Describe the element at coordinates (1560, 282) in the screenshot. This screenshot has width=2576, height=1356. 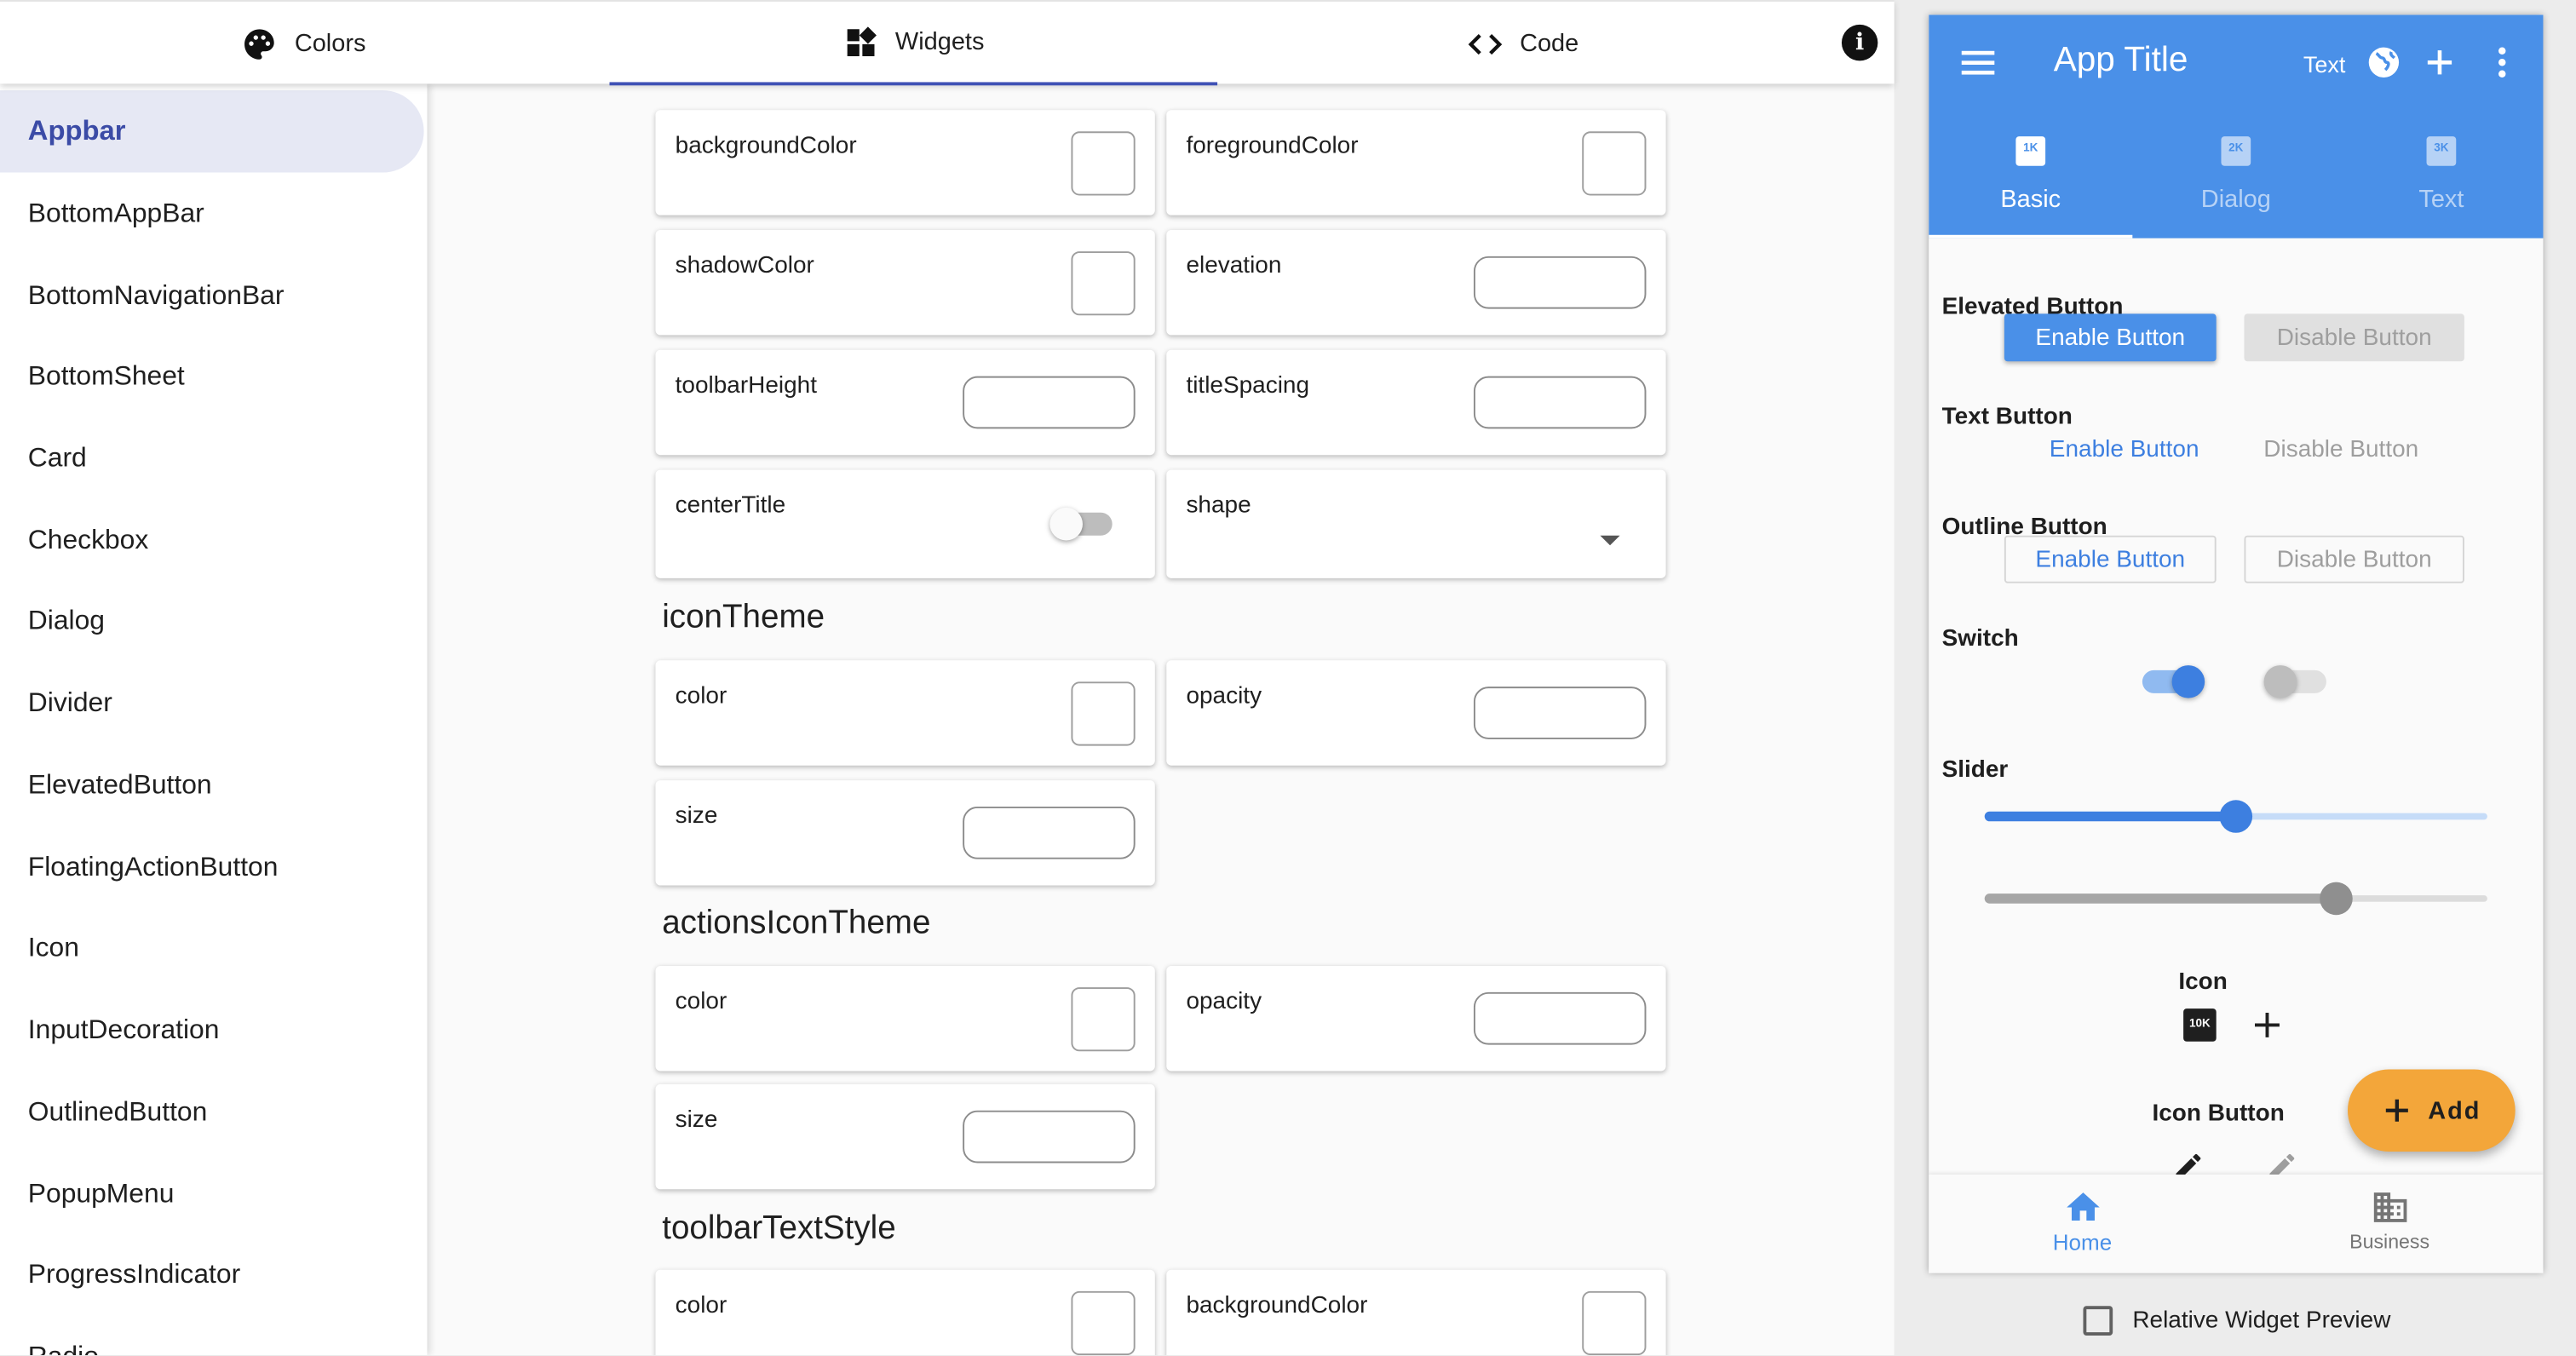
I see `elevation-input` at that location.